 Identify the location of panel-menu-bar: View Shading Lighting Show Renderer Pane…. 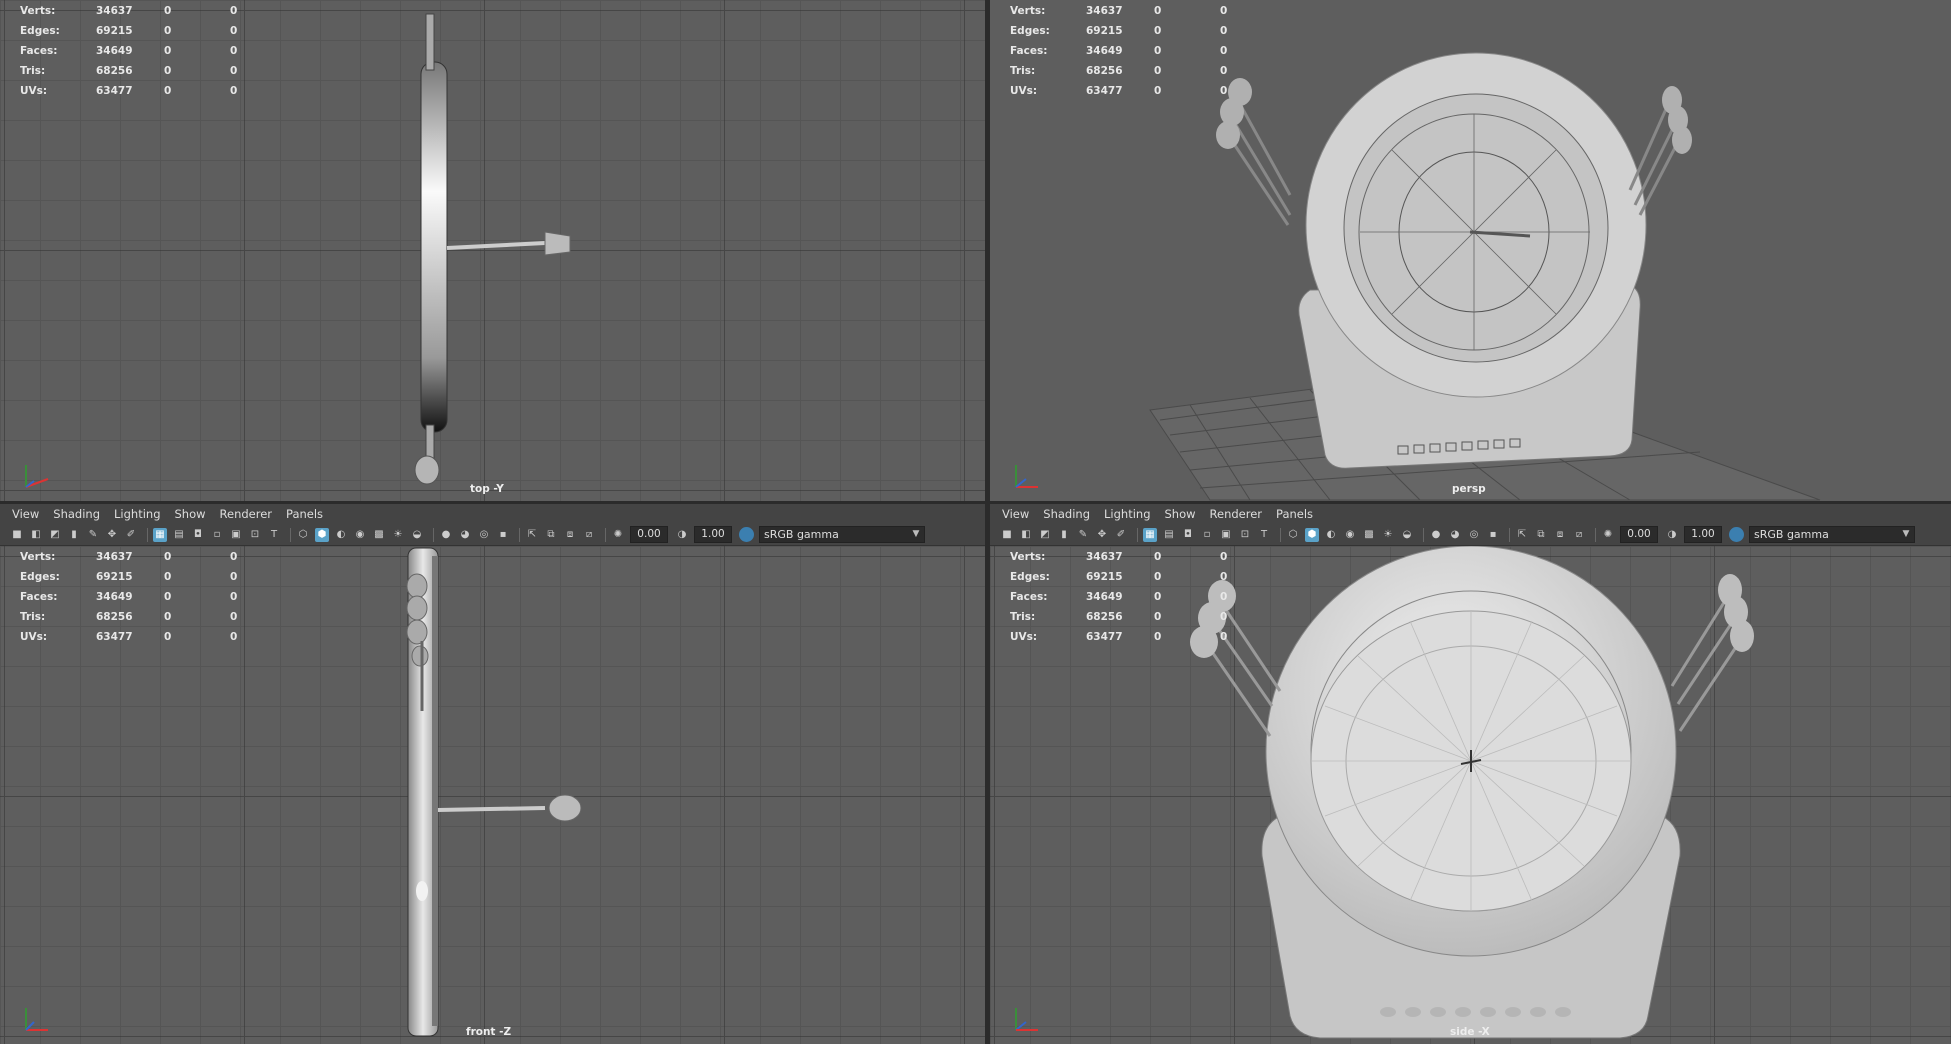
(1470, 514).